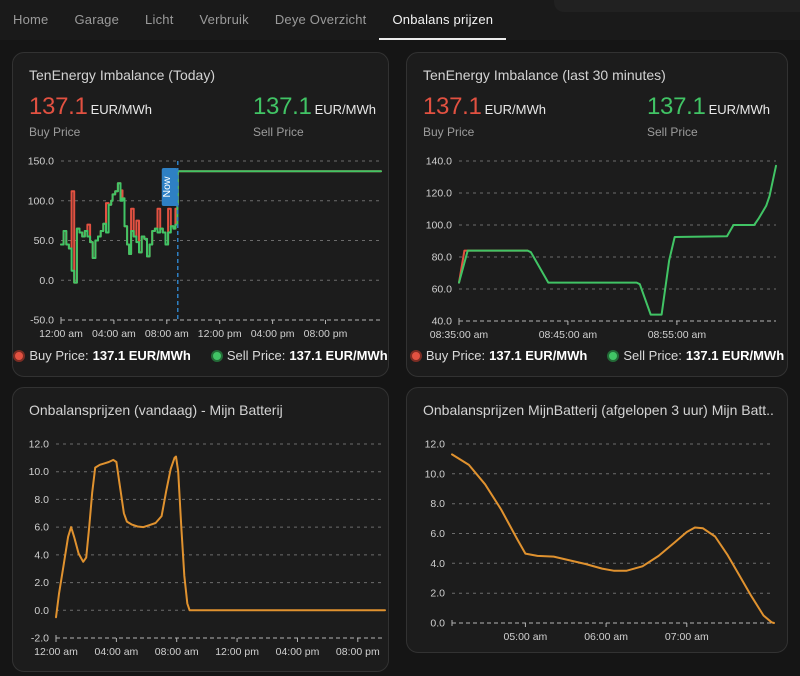 The image size is (800, 676). I want to click on card-title: TenEnergy Imbalance (Today), so click(122, 75).